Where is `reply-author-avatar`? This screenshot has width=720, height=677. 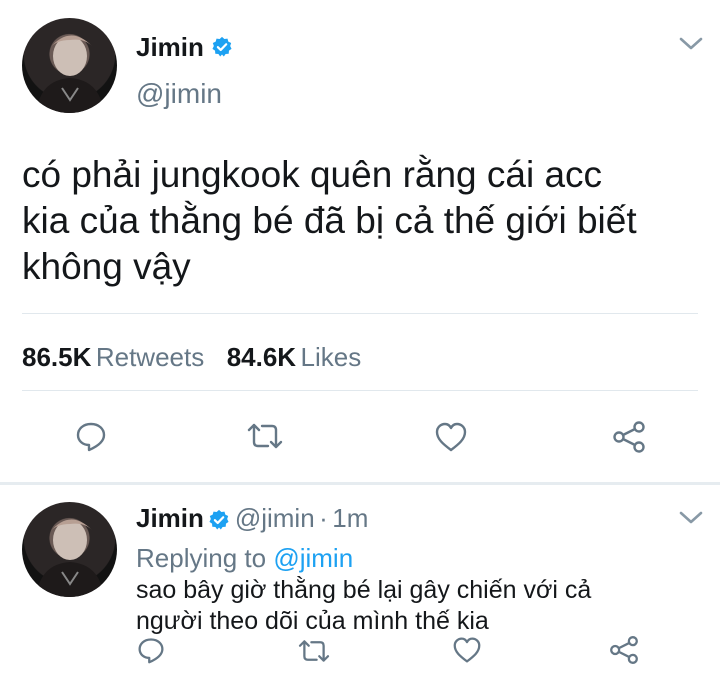
reply-author-avatar is located at coordinates (69, 549).